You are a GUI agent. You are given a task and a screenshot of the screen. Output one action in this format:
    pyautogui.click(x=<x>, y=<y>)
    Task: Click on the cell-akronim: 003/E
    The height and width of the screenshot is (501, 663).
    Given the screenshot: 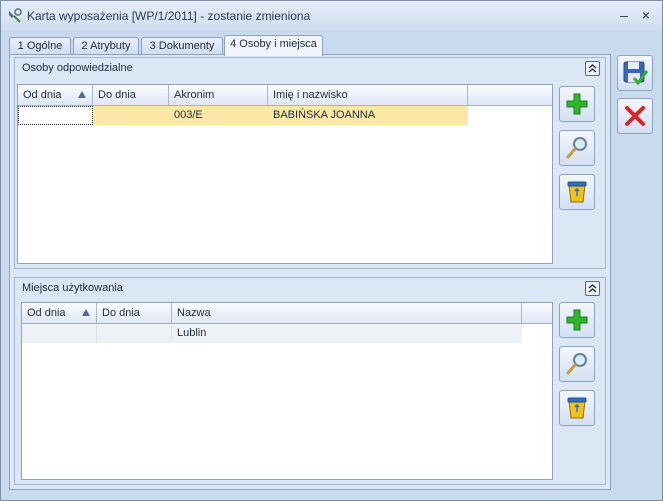 What is the action you would take?
    pyautogui.click(x=218, y=115)
    